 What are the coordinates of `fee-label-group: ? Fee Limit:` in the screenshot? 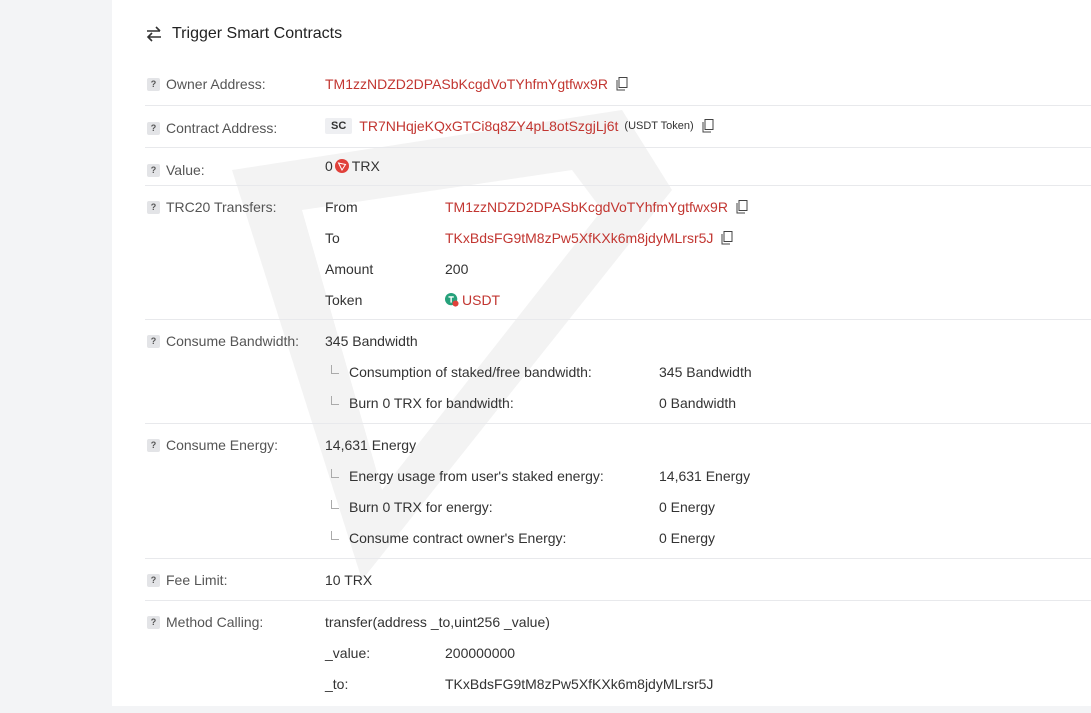 It's located at (186, 580).